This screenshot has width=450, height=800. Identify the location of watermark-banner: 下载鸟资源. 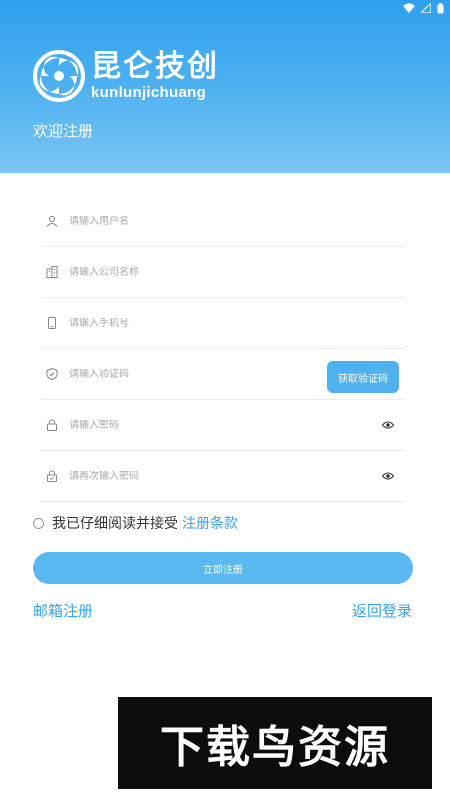
(275, 743).